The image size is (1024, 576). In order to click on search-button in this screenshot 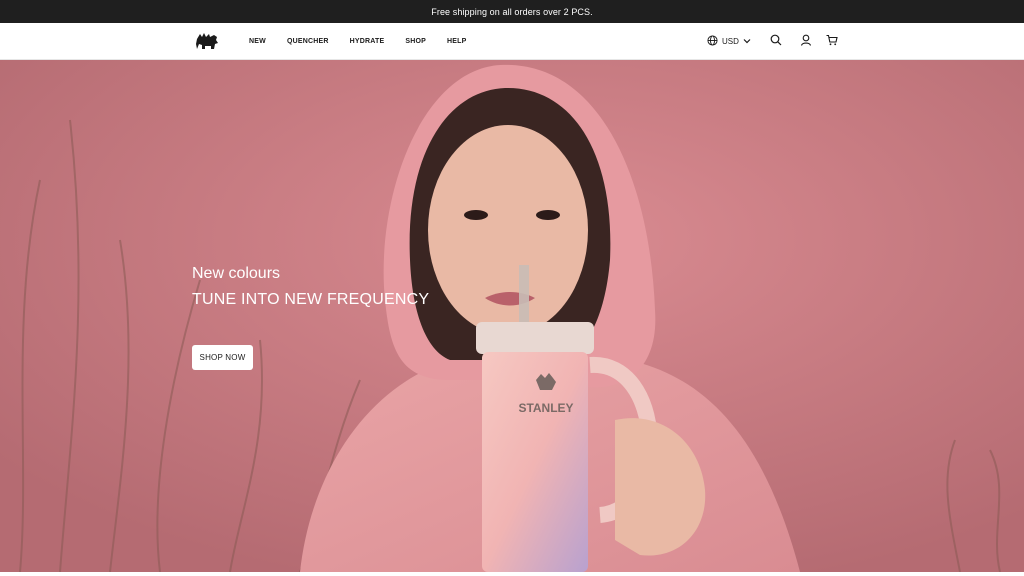, I will do `click(776, 42)`.